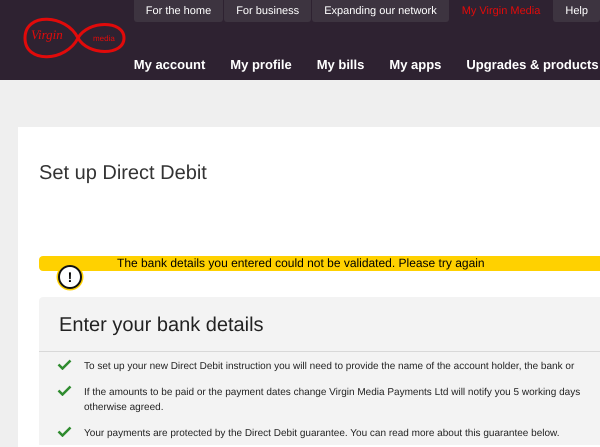  What do you see at coordinates (415, 64) in the screenshot?
I see `nav-link: My apps` at bounding box center [415, 64].